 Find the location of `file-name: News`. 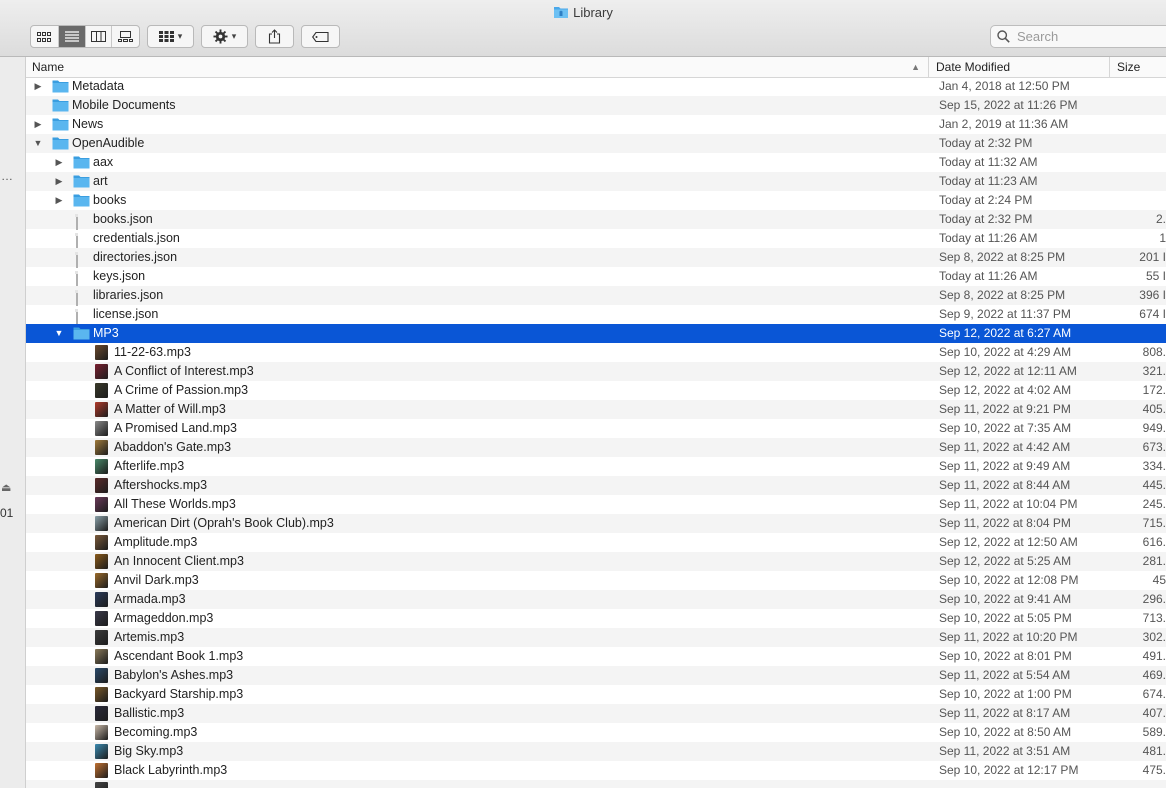

file-name: News is located at coordinates (88, 124).